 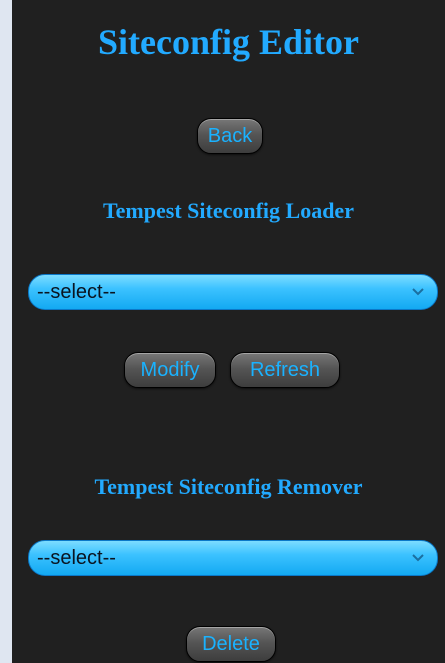 I want to click on refresh-button: Refresh, so click(x=285, y=370).